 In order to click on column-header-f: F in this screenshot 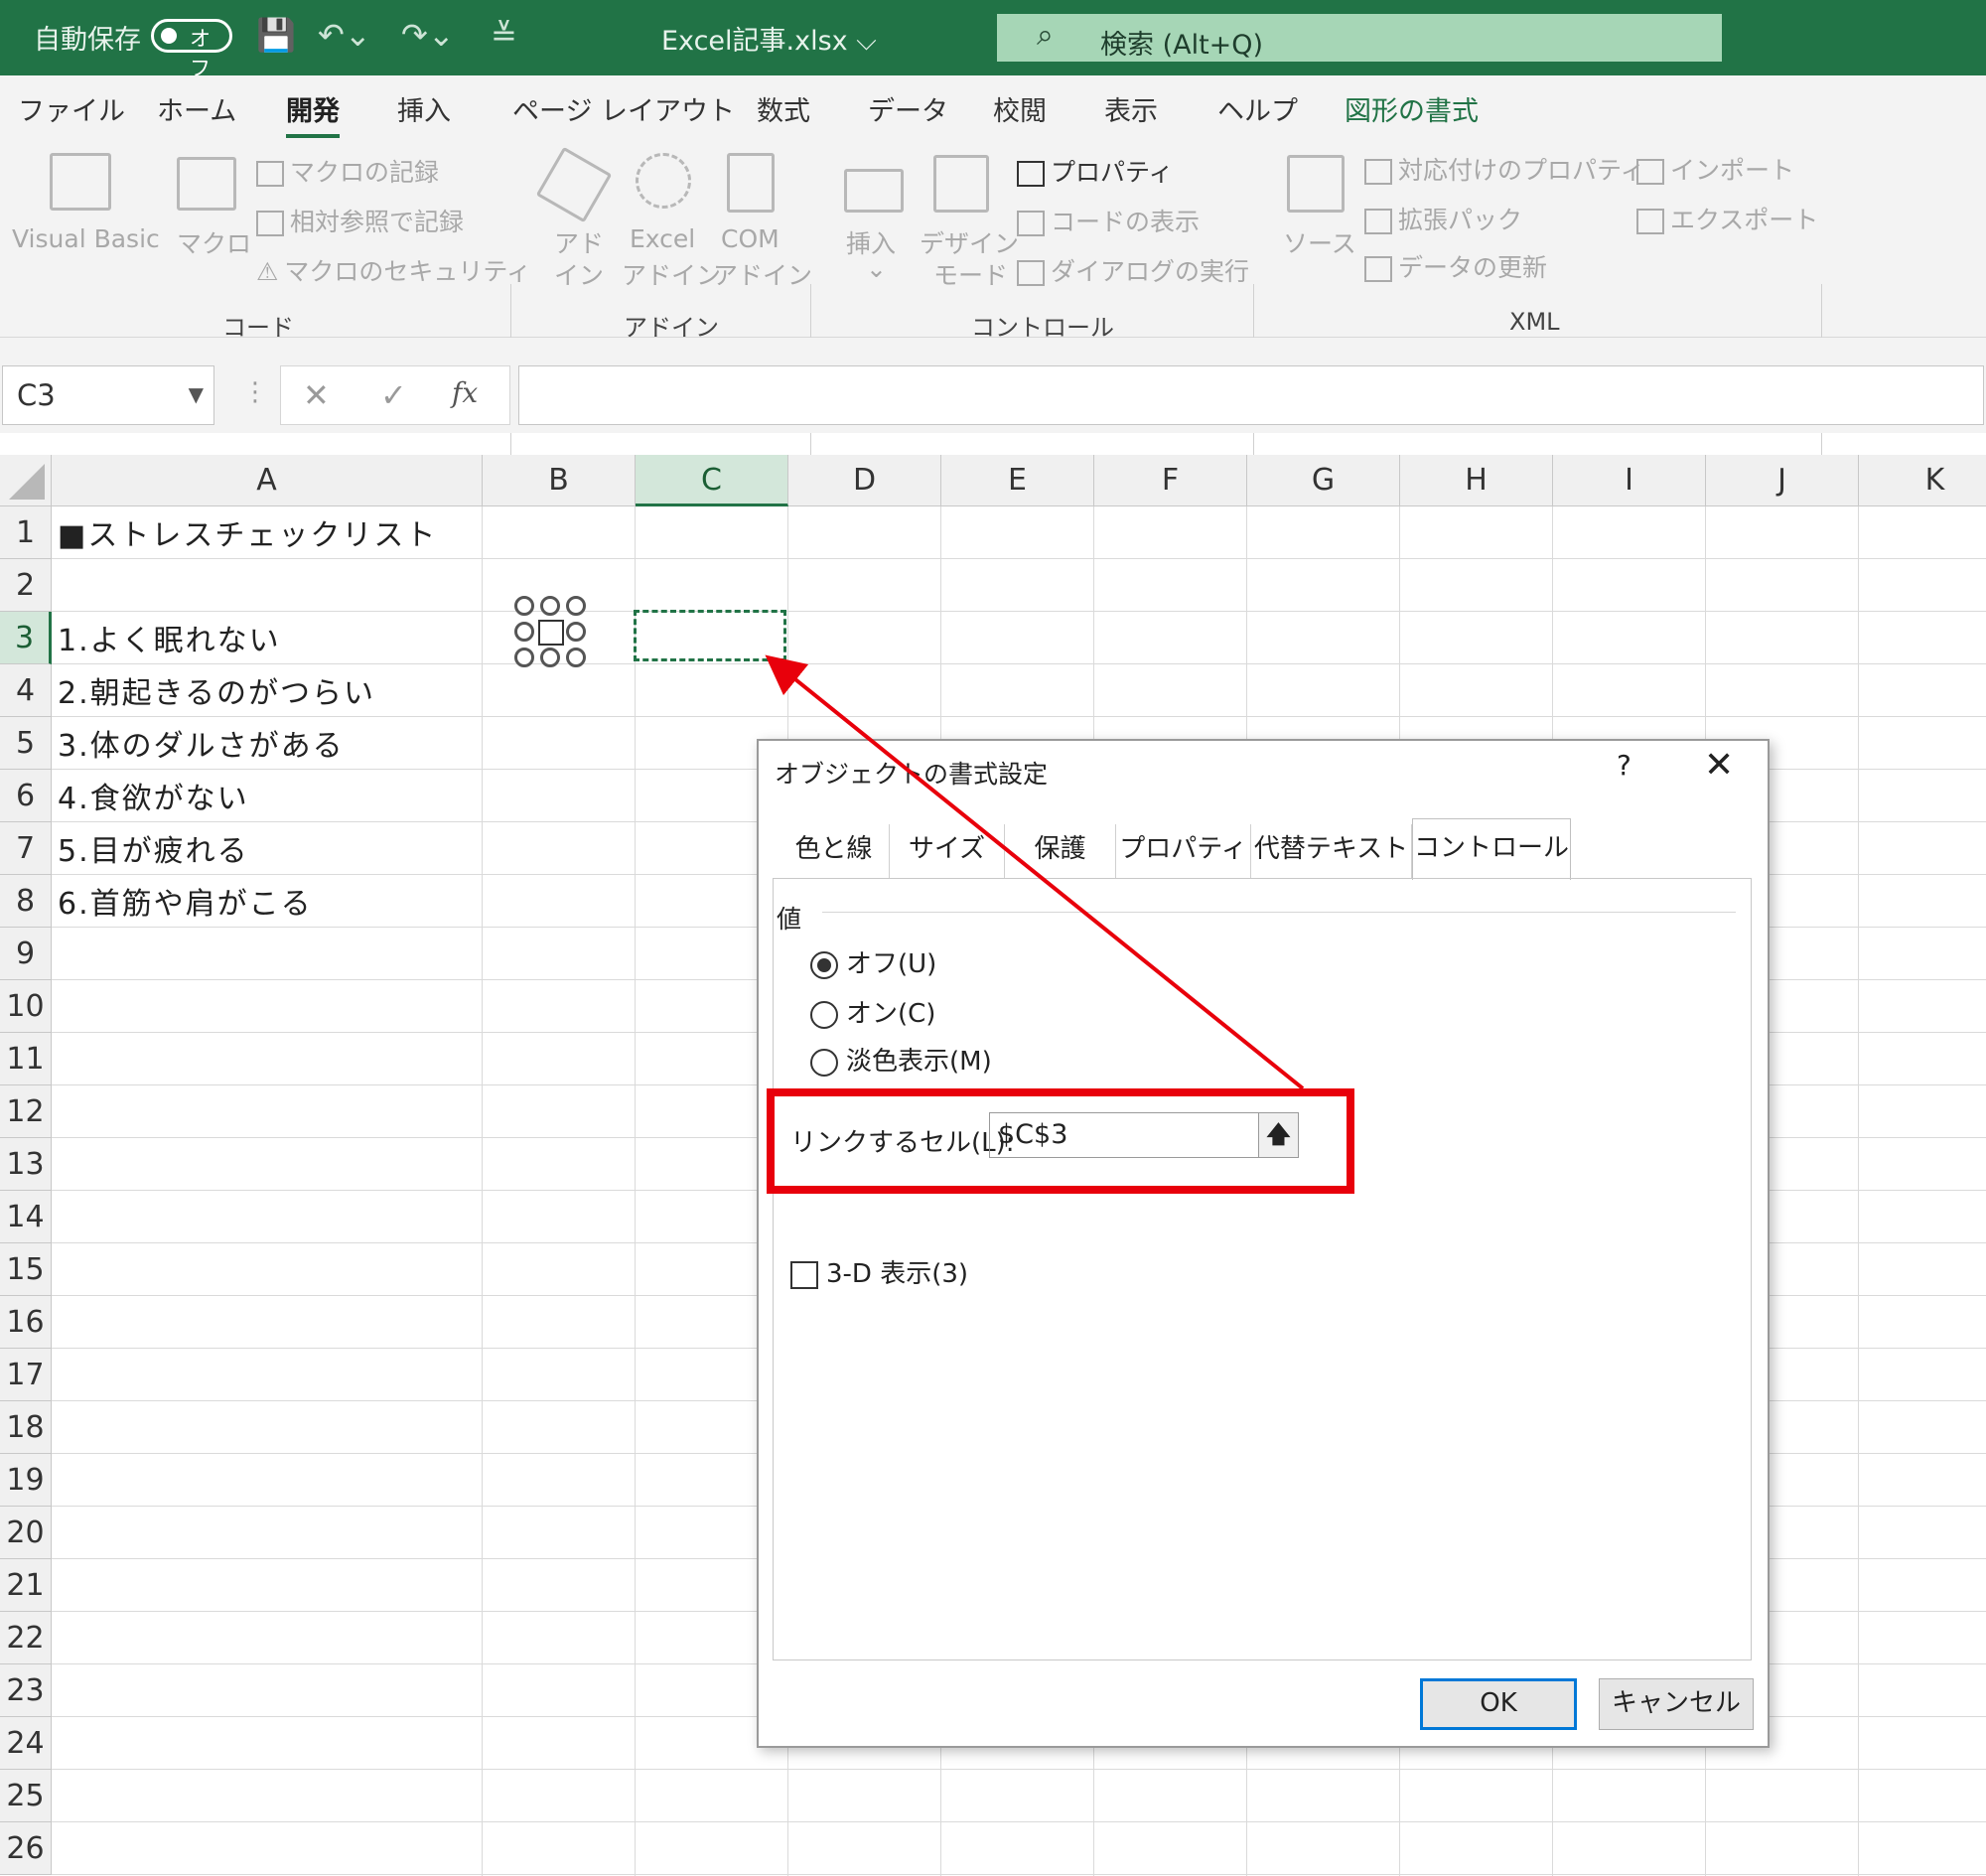, I will do `click(1170, 481)`.